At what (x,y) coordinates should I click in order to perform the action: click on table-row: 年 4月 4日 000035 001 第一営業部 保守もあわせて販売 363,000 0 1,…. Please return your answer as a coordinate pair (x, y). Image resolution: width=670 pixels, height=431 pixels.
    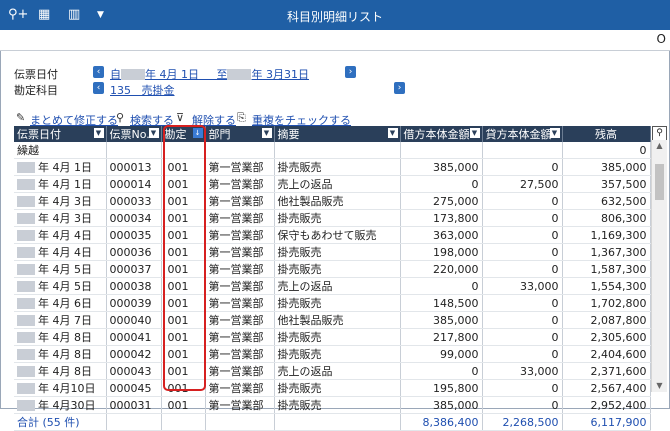
    Looking at the image, I should click on (332, 235).